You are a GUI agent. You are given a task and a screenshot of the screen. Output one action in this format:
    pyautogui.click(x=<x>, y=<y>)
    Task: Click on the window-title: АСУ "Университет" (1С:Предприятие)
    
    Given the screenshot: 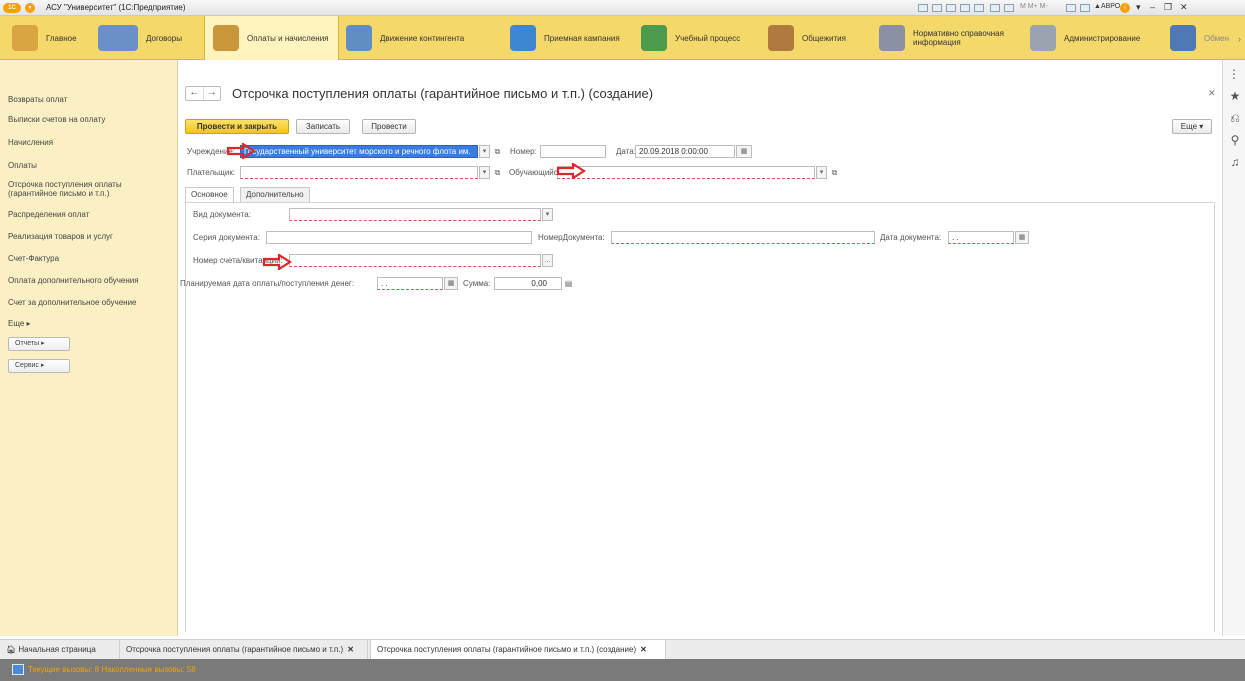 What is the action you would take?
    pyautogui.click(x=116, y=7)
    